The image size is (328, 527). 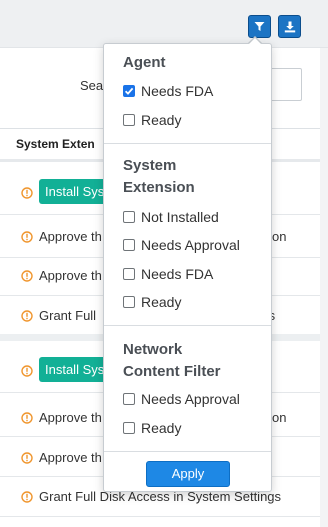 I want to click on option-agent-ready: Ready, so click(x=152, y=120).